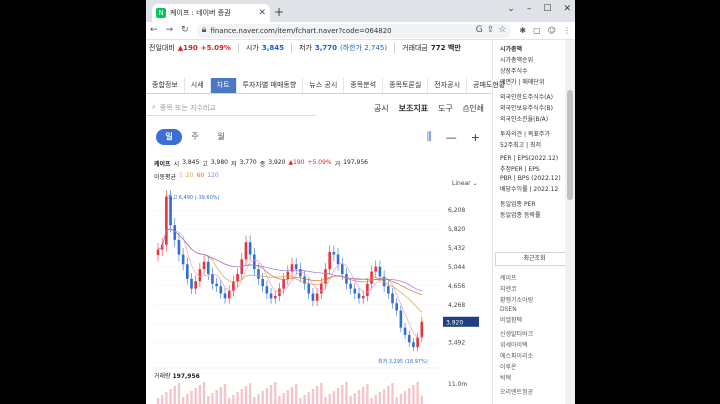 The width and height of the screenshot is (720, 404). I want to click on y-tick-label: 4,656, so click(456, 286).